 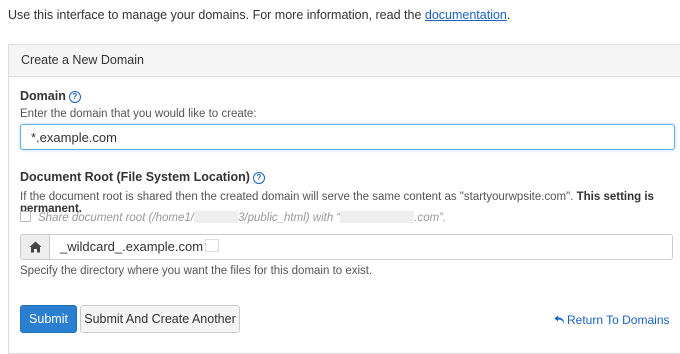 I want to click on document-root-value: _wildcard_.example.com, so click(x=132, y=246).